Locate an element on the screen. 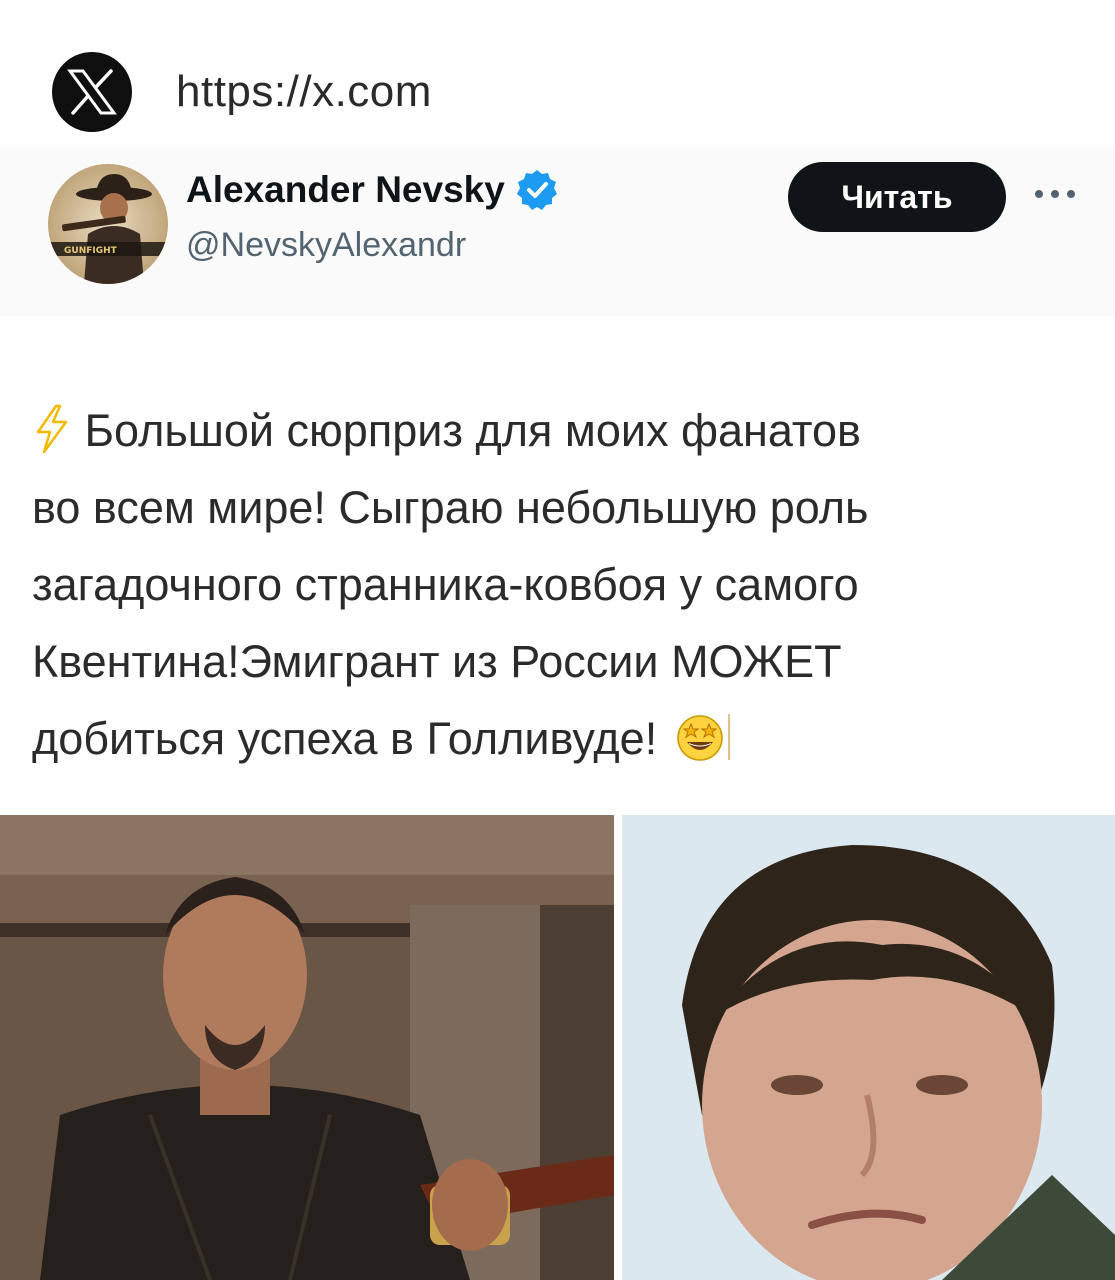 The image size is (1115, 1280). follow-button: Читать is located at coordinates (897, 197).